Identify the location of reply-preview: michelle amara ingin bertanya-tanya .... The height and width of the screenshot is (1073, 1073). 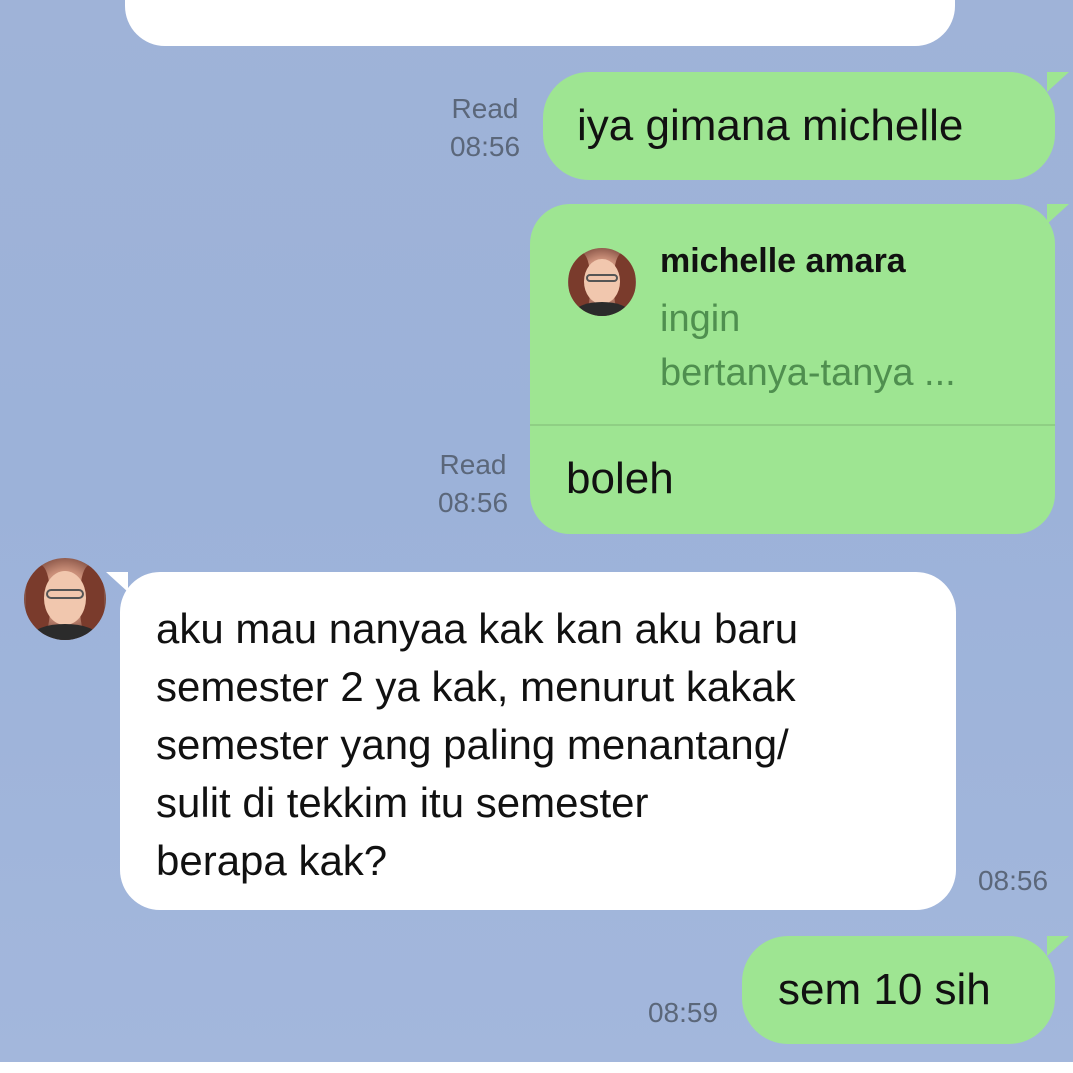
(792, 315).